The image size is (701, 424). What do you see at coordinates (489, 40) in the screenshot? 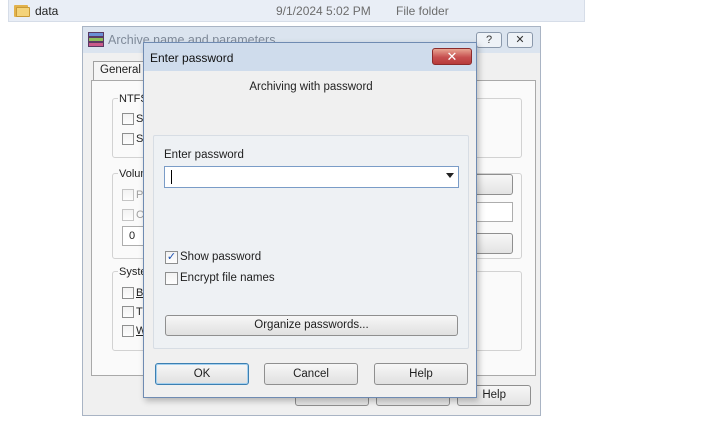
I see `help-title-button: ?` at bounding box center [489, 40].